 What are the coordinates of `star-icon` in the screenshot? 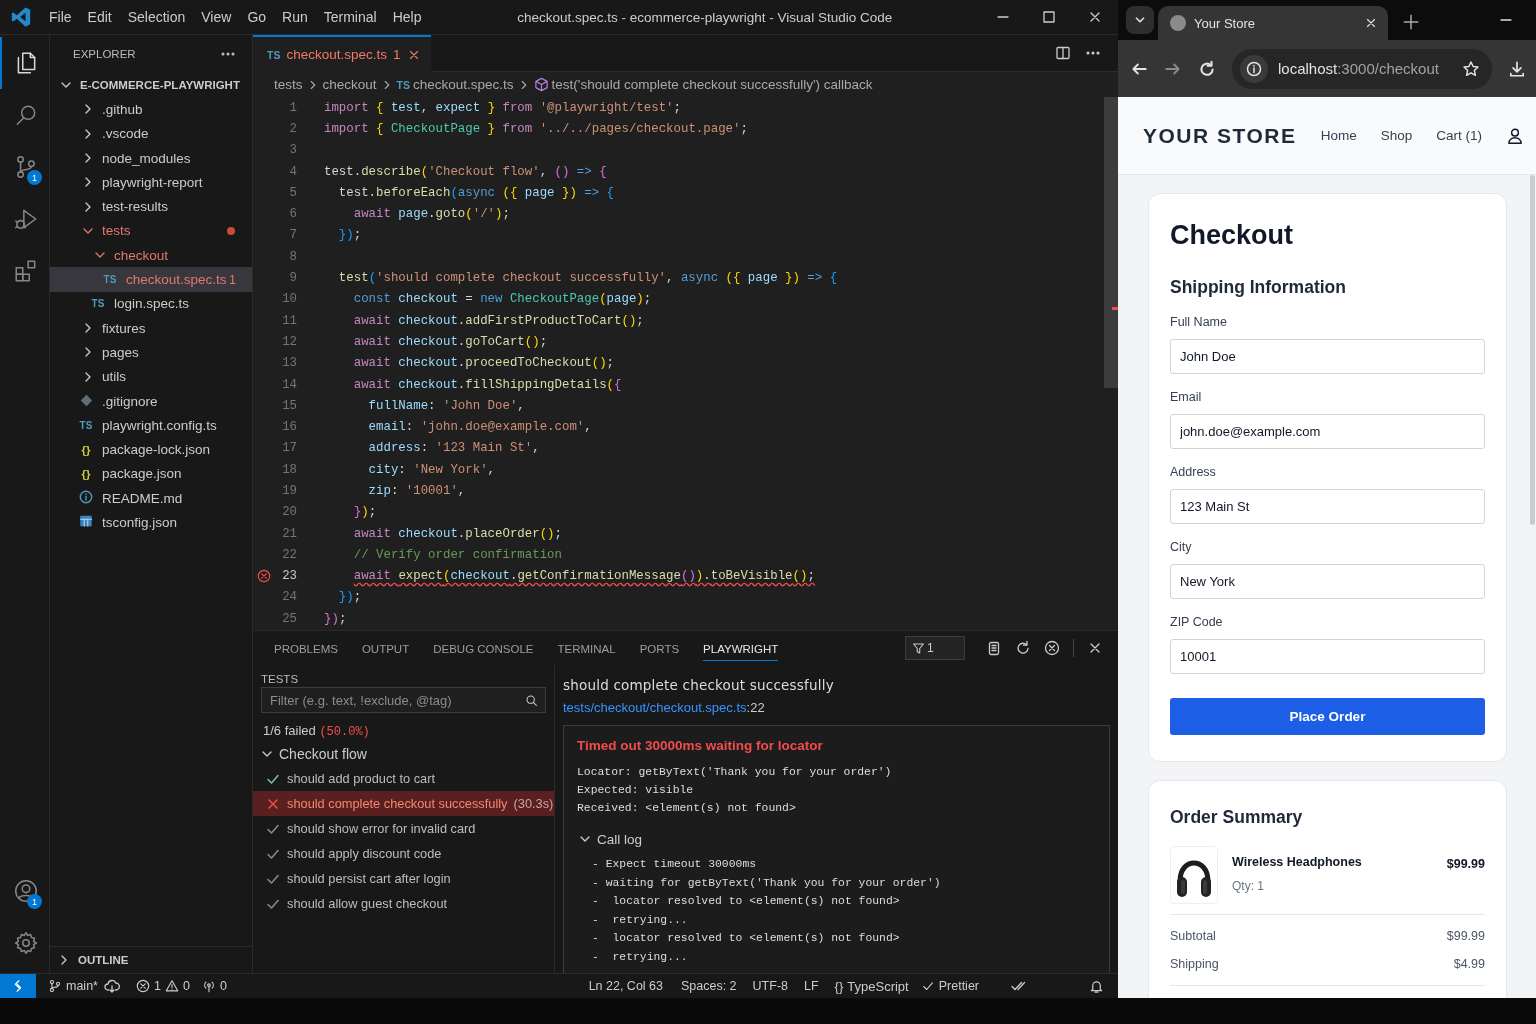 It's located at (1471, 68).